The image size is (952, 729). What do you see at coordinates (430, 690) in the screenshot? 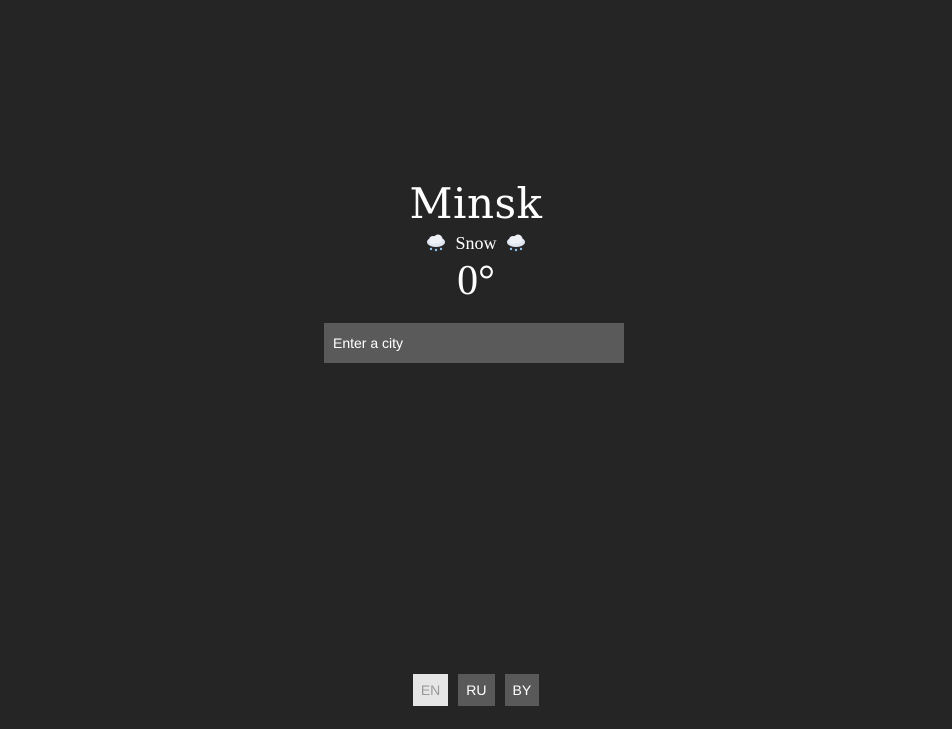
I see `lang-button-en: EN` at bounding box center [430, 690].